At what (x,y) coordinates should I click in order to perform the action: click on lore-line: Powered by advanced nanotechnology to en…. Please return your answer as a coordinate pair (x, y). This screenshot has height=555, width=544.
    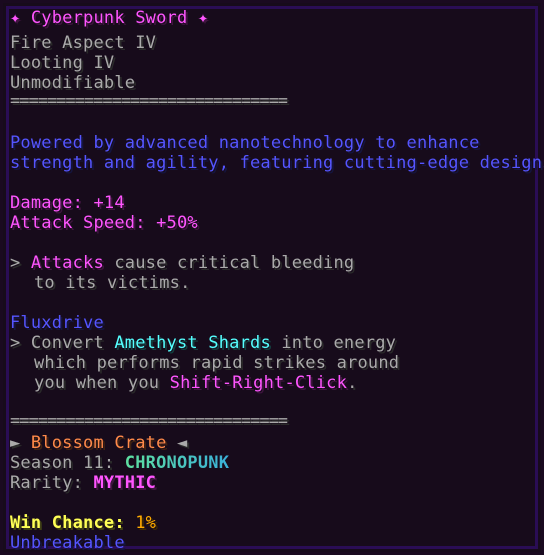
    Looking at the image, I should click on (245, 143).